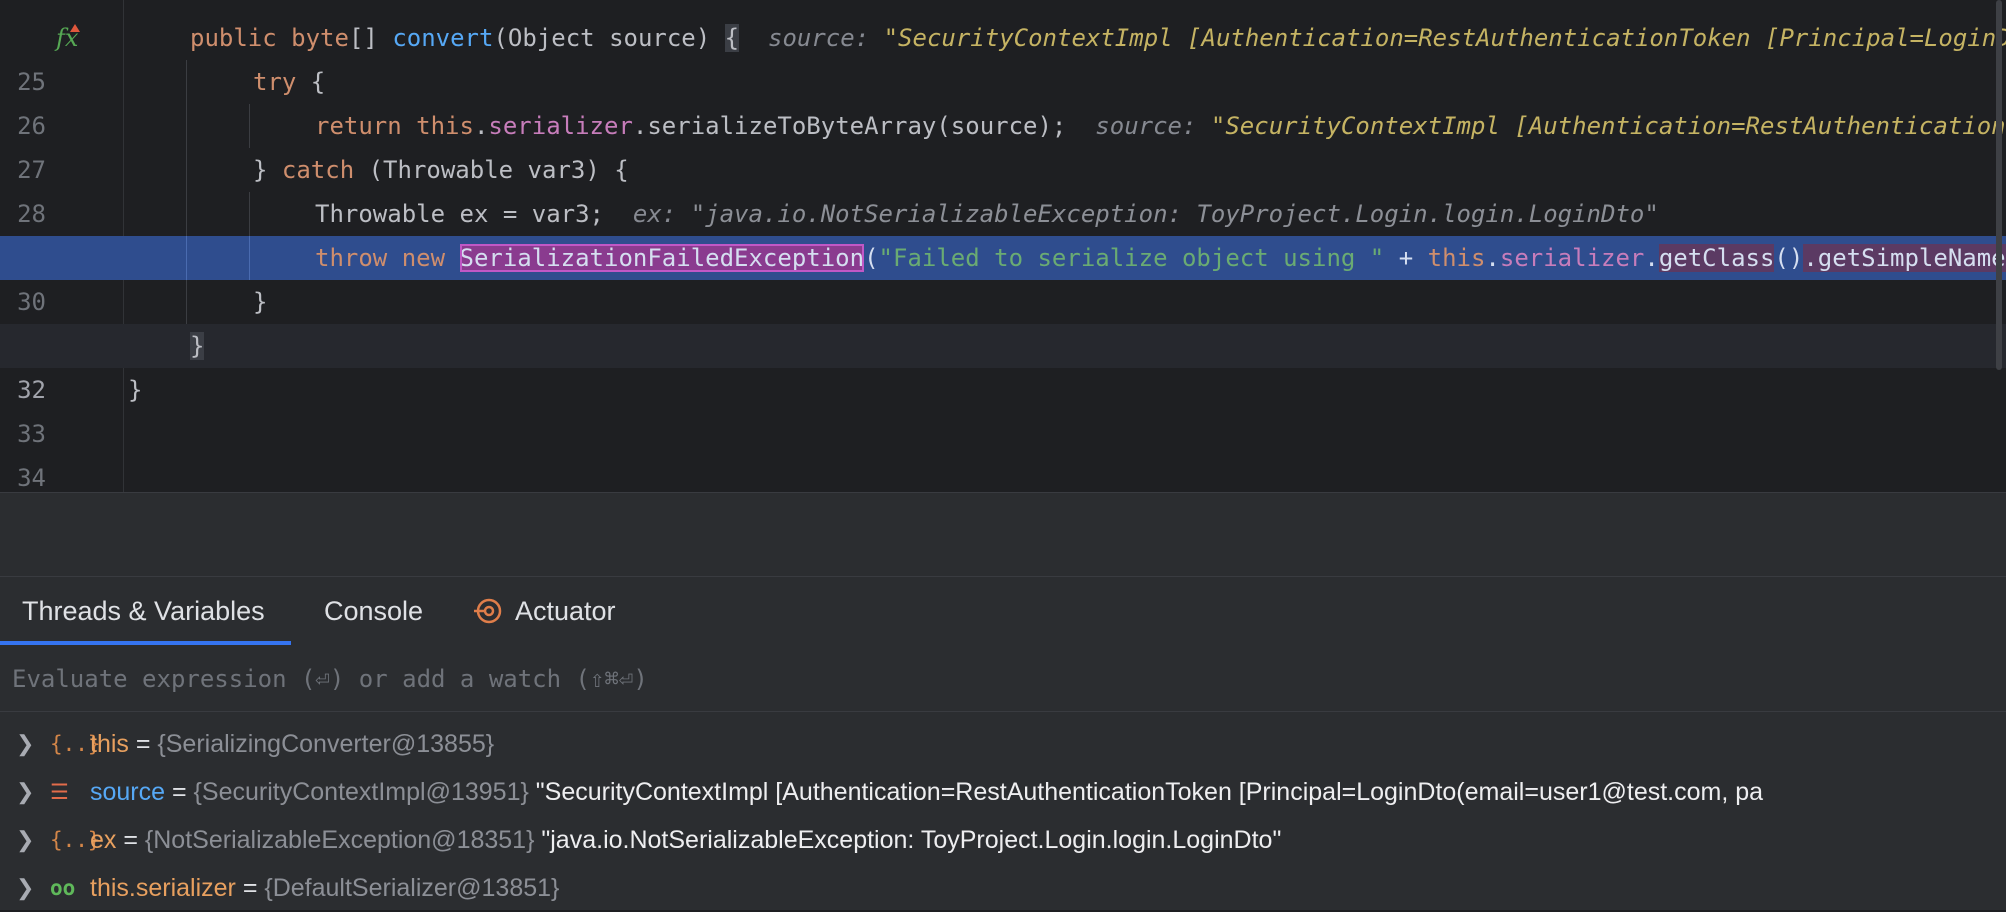  What do you see at coordinates (373, 611) in the screenshot?
I see `tab-console: Console` at bounding box center [373, 611].